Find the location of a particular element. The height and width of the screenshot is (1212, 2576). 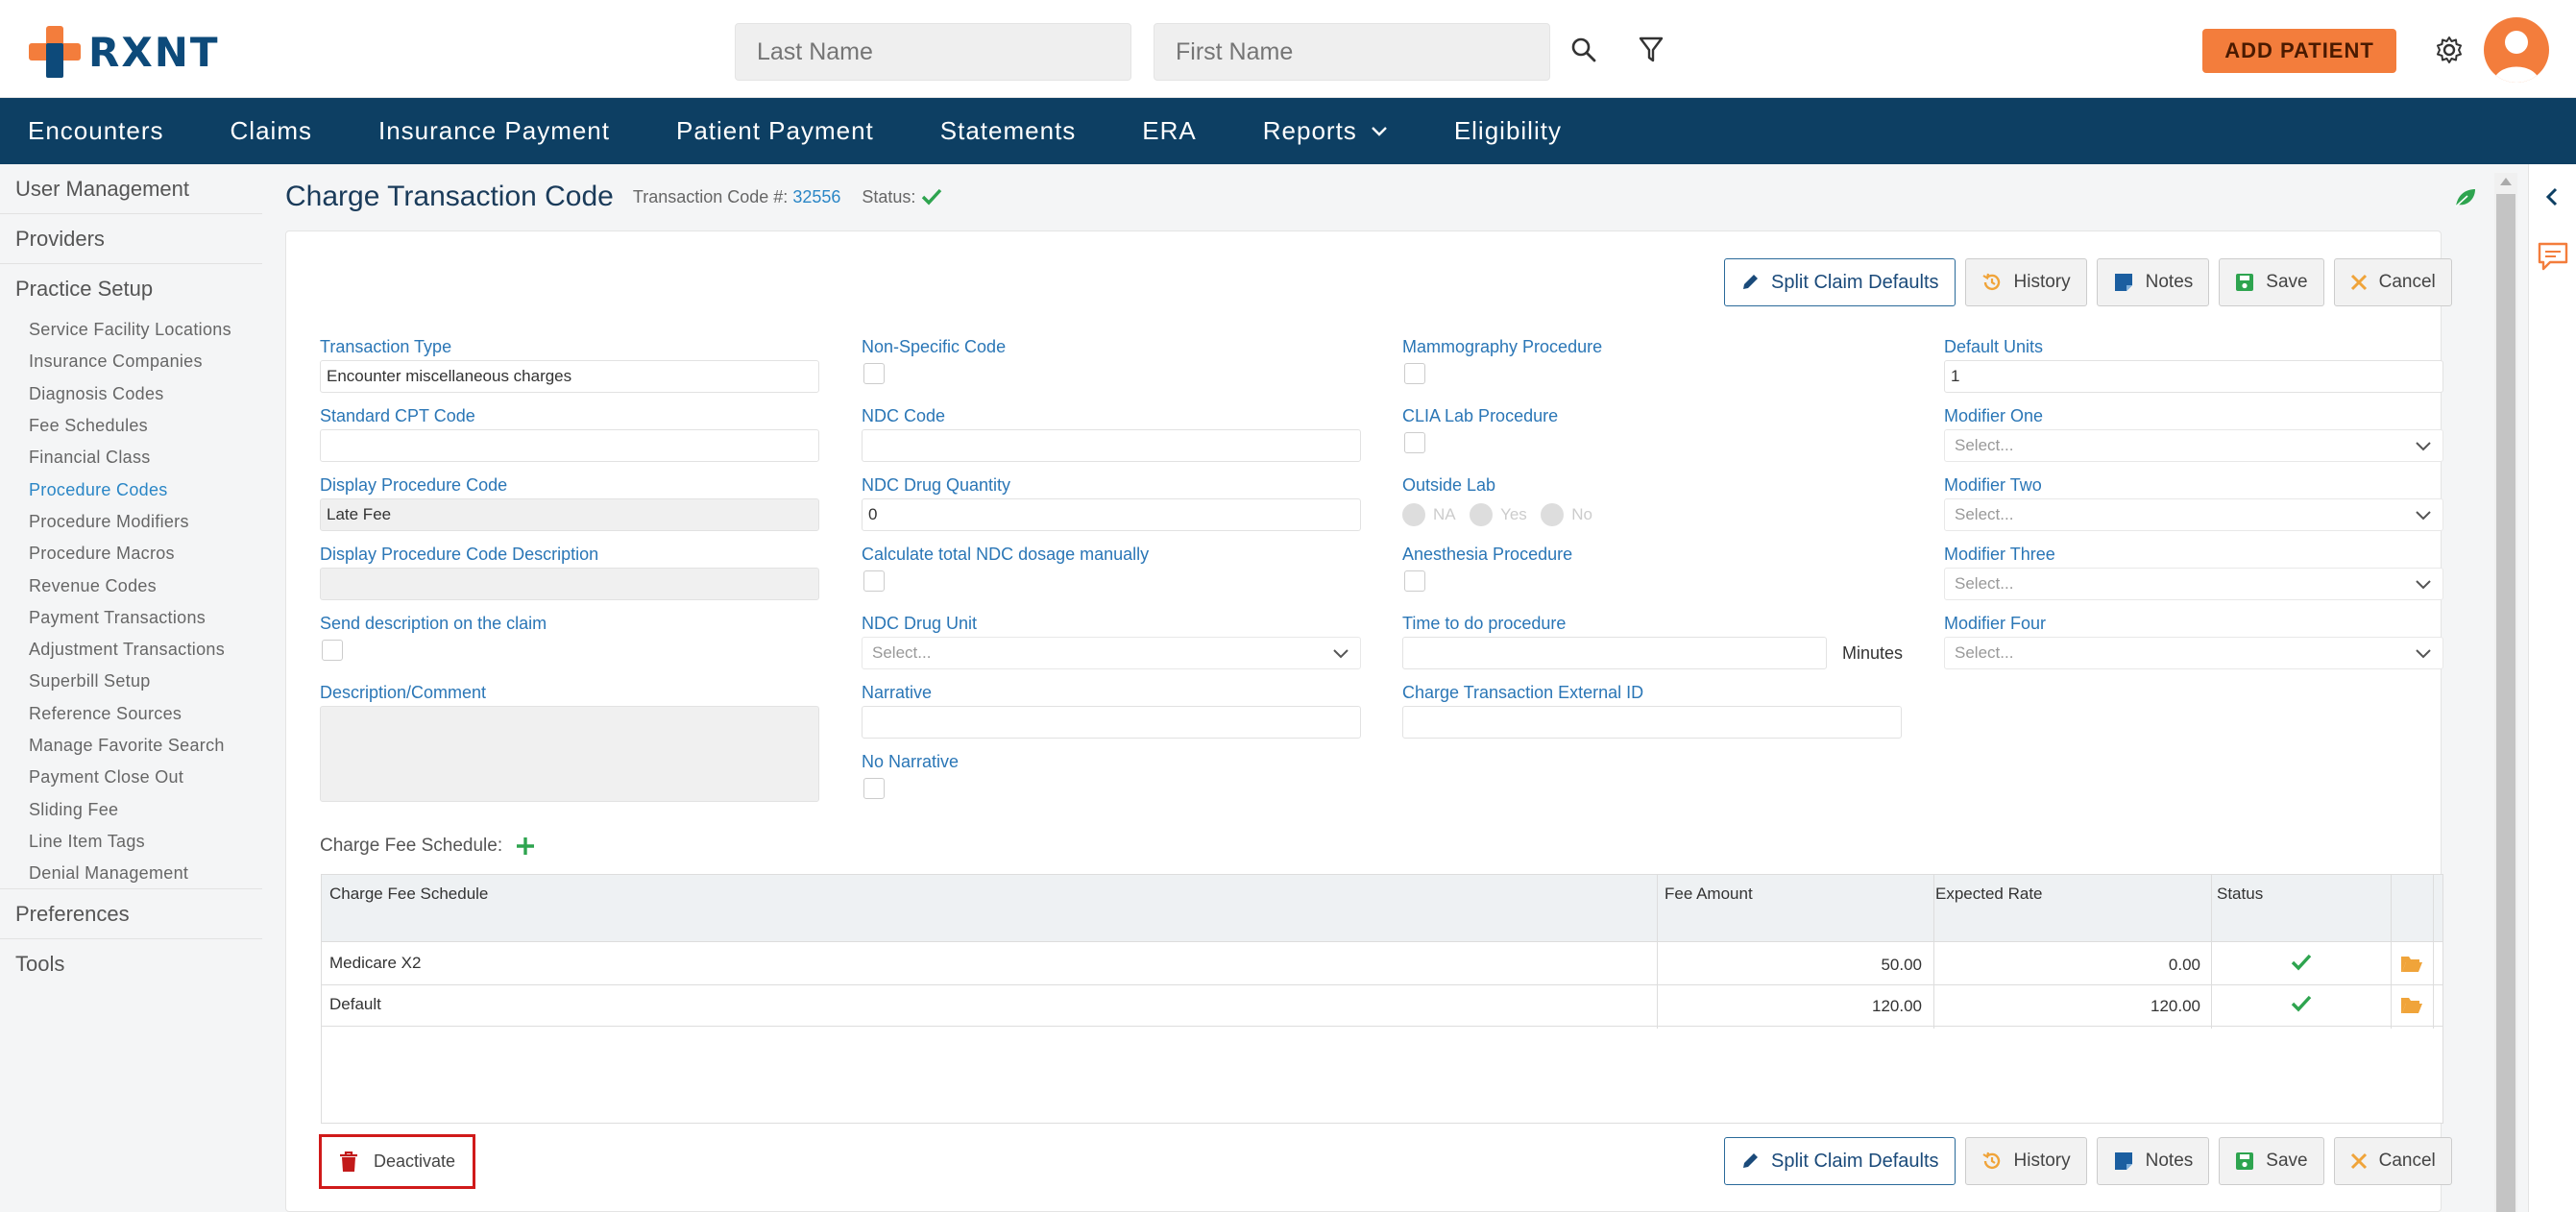

sidebar-section-providers: Providers is located at coordinates (131, 239).